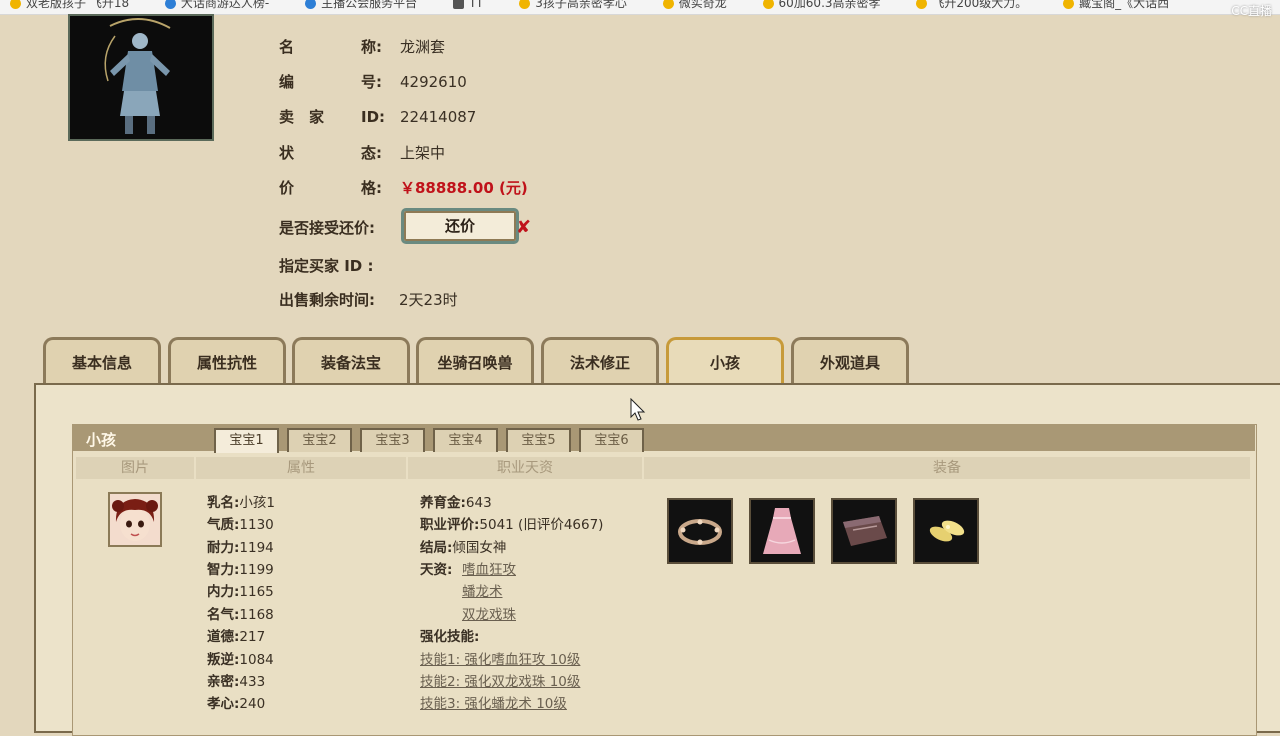  Describe the element at coordinates (524, 227) in the screenshot. I see `disabled-cross-icon: ✘` at that location.